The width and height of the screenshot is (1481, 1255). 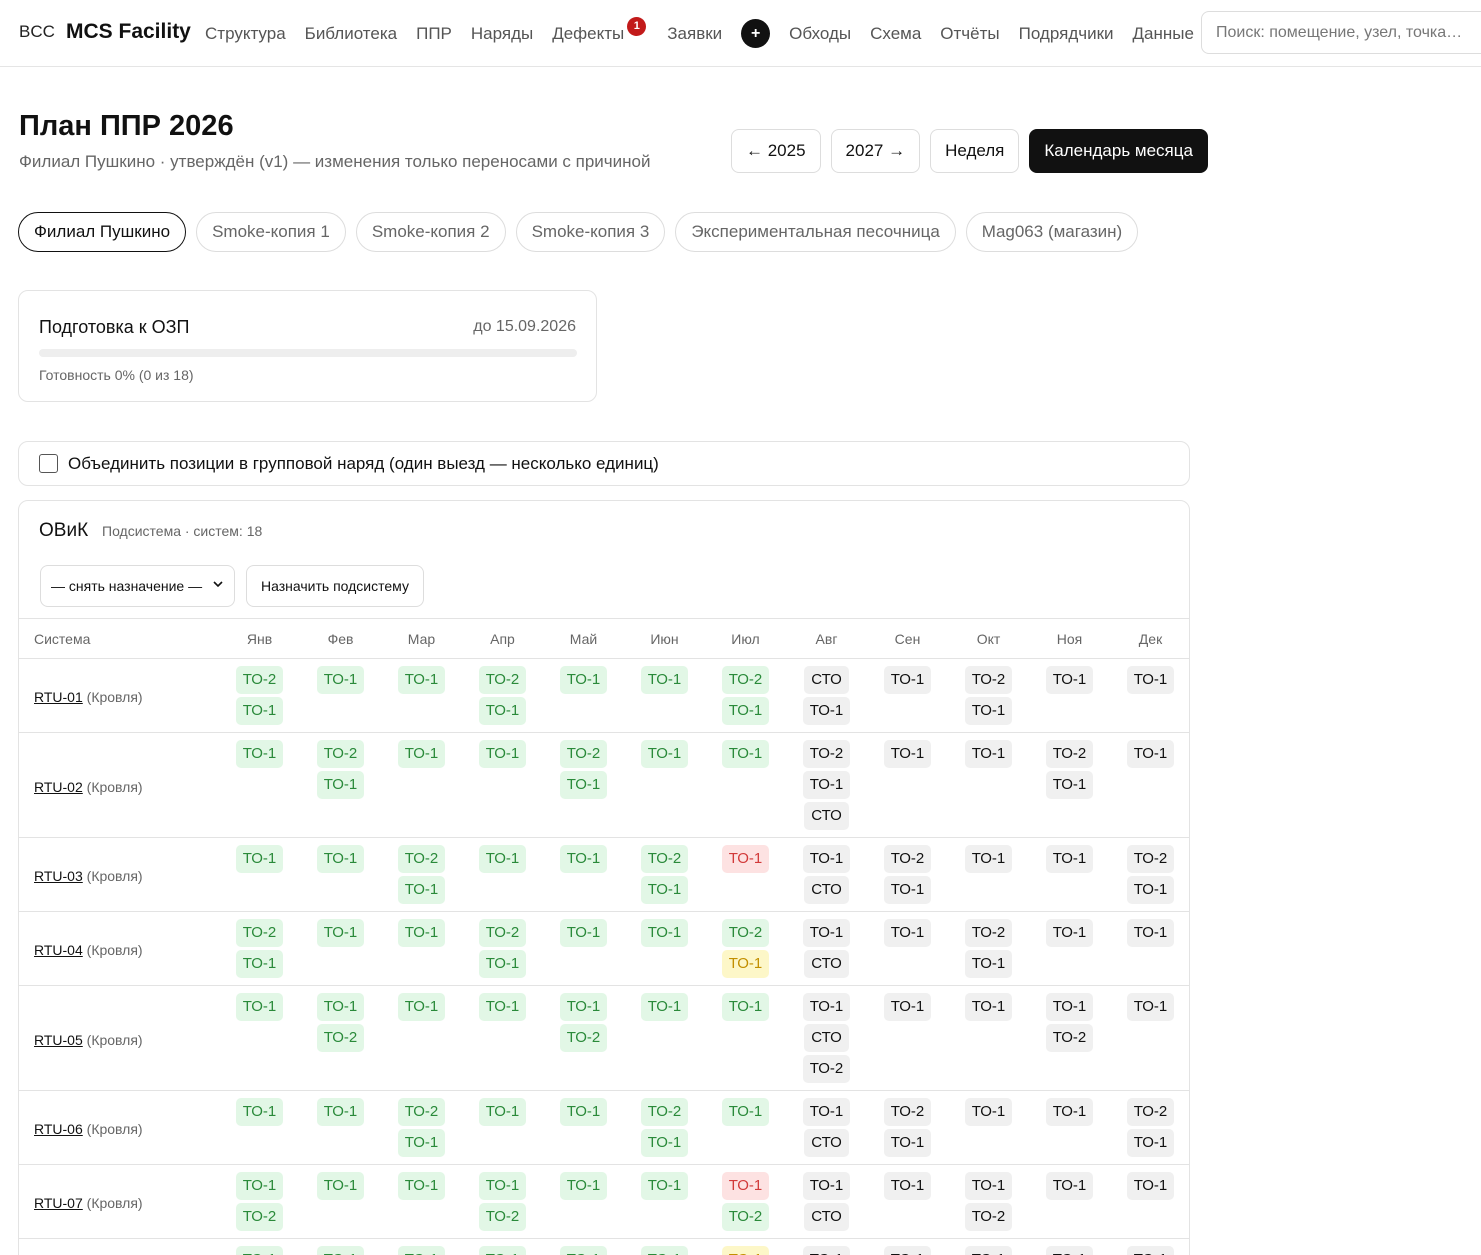 What do you see at coordinates (58, 876) in the screenshot?
I see `system-link: RTU-03` at bounding box center [58, 876].